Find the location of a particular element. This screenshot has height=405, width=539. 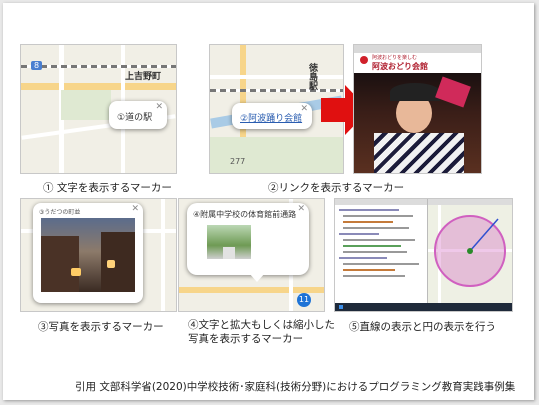

marker-popup: ✕ ③うだつの町並 is located at coordinates (88, 253).